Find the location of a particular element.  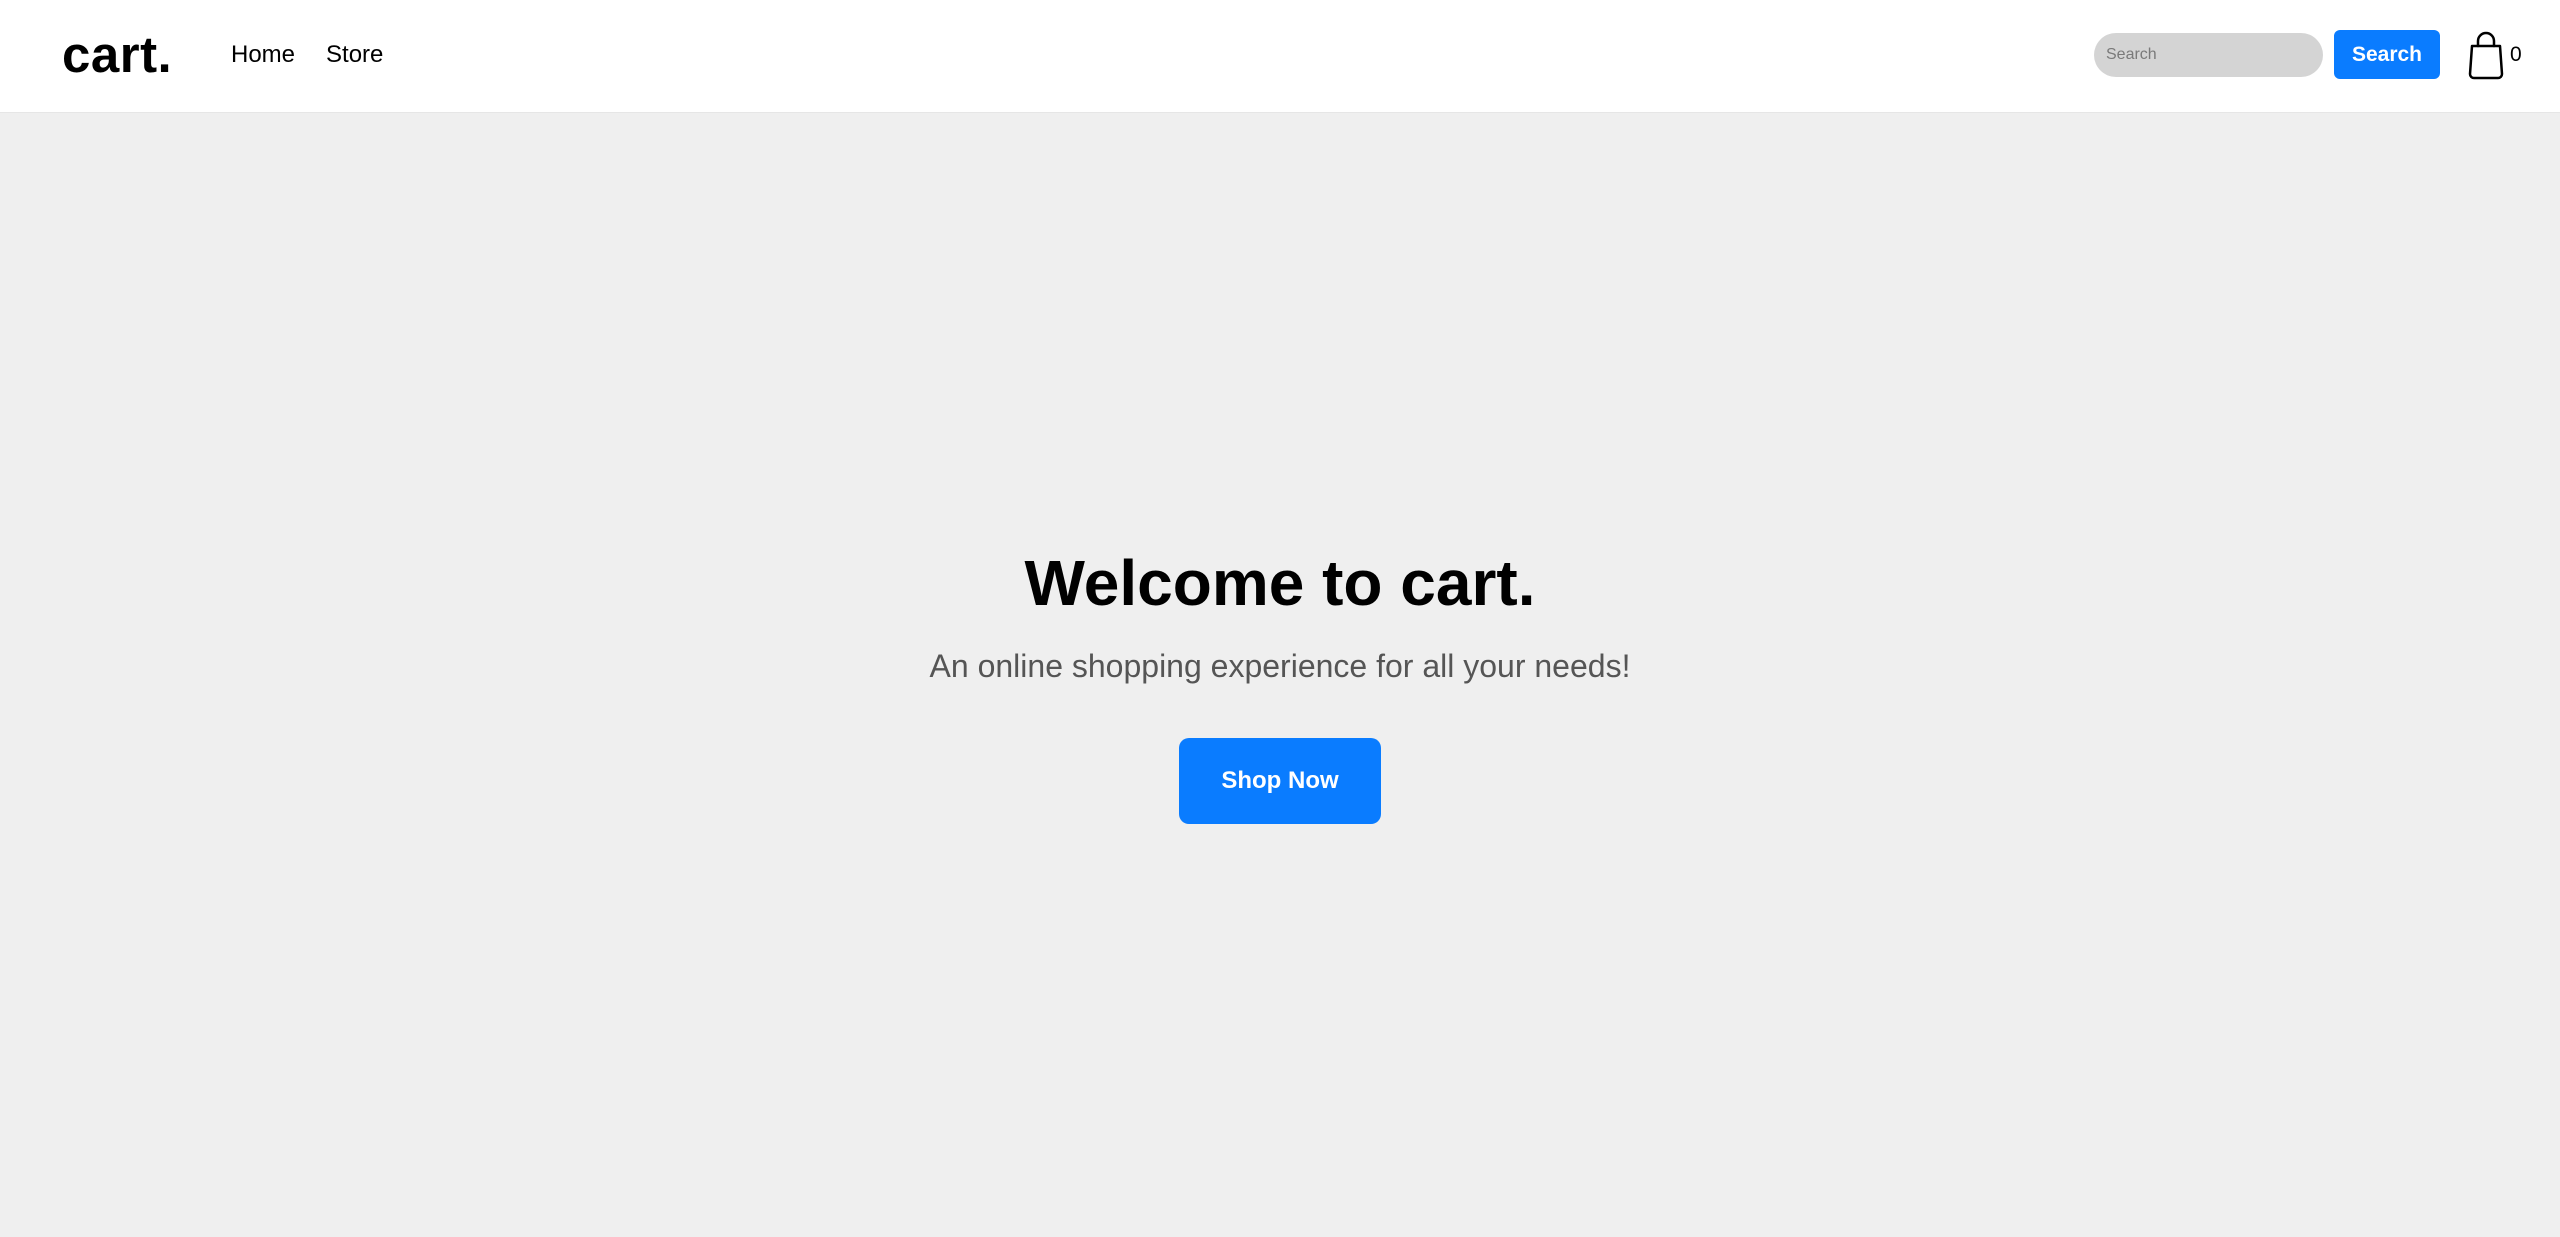

hero-title: Welcome to cart. is located at coordinates (1280, 583).